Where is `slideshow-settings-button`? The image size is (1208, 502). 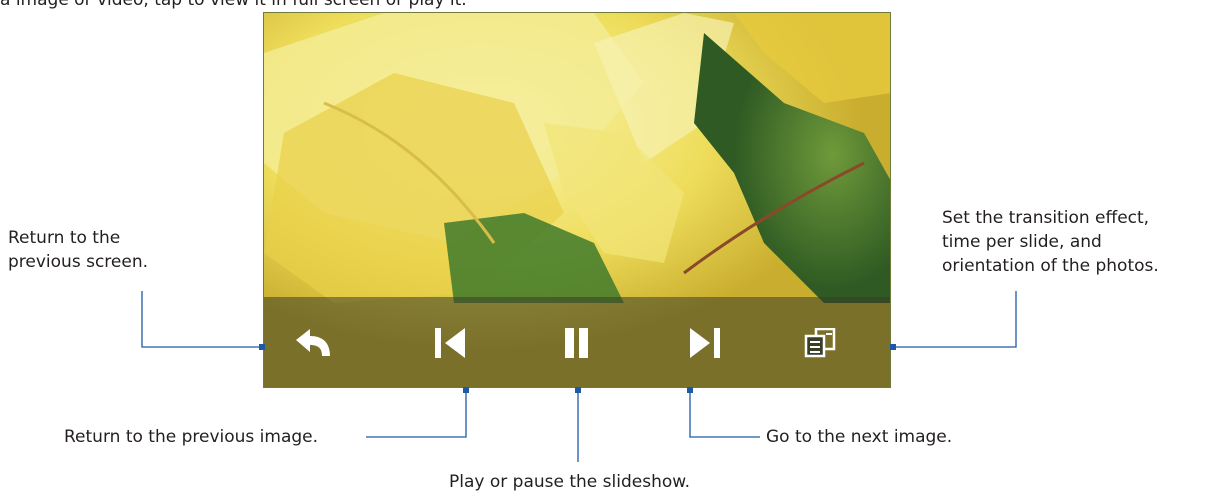
slideshow-settings-button is located at coordinates (821, 343).